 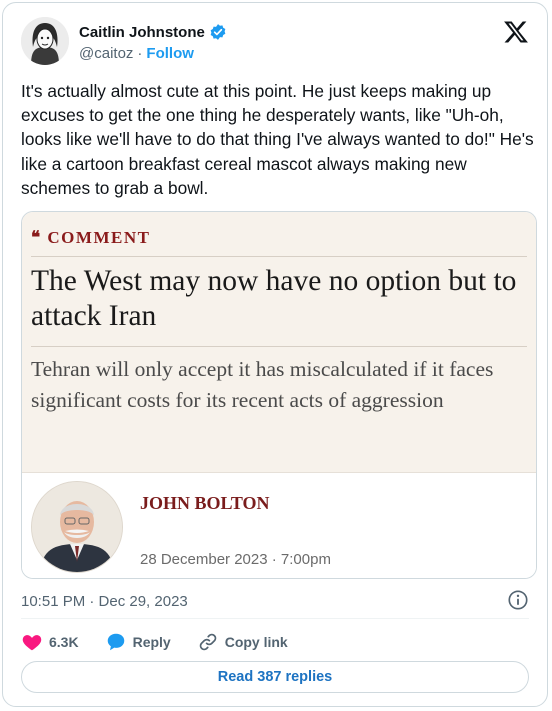 I want to click on reply-button: Reply, so click(x=138, y=642).